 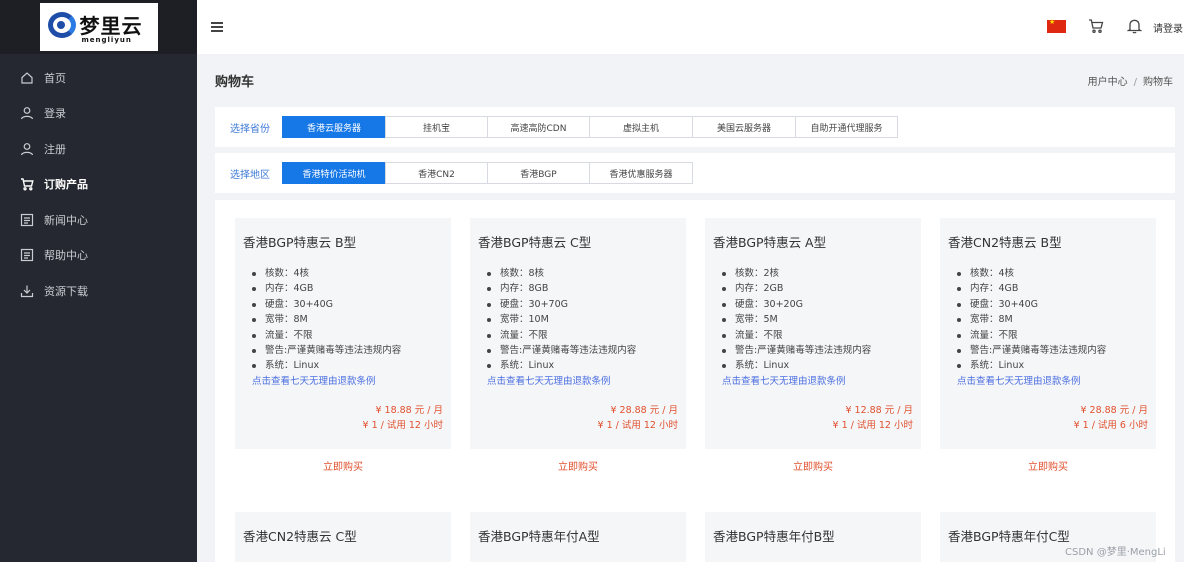 I want to click on logo-subtext: mengliyun, so click(x=106, y=40).